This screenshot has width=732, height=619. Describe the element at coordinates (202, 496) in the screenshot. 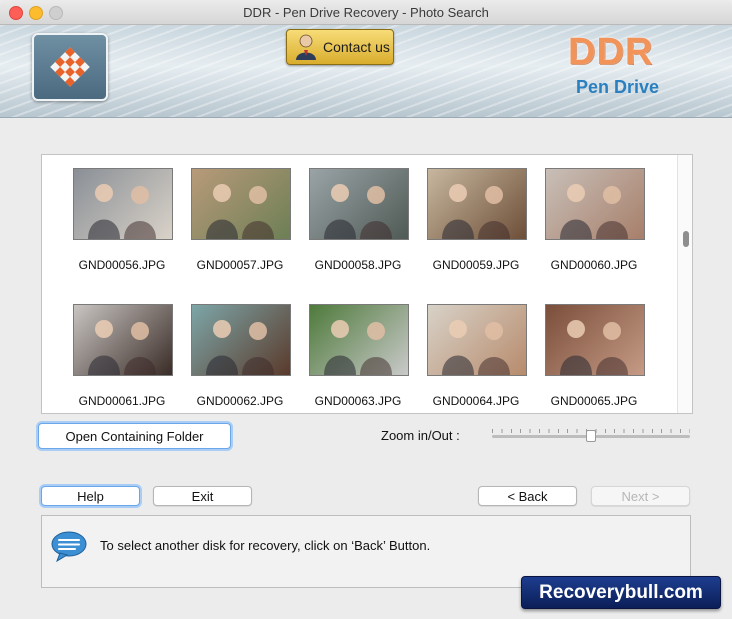

I see `exit-button: Exit` at that location.